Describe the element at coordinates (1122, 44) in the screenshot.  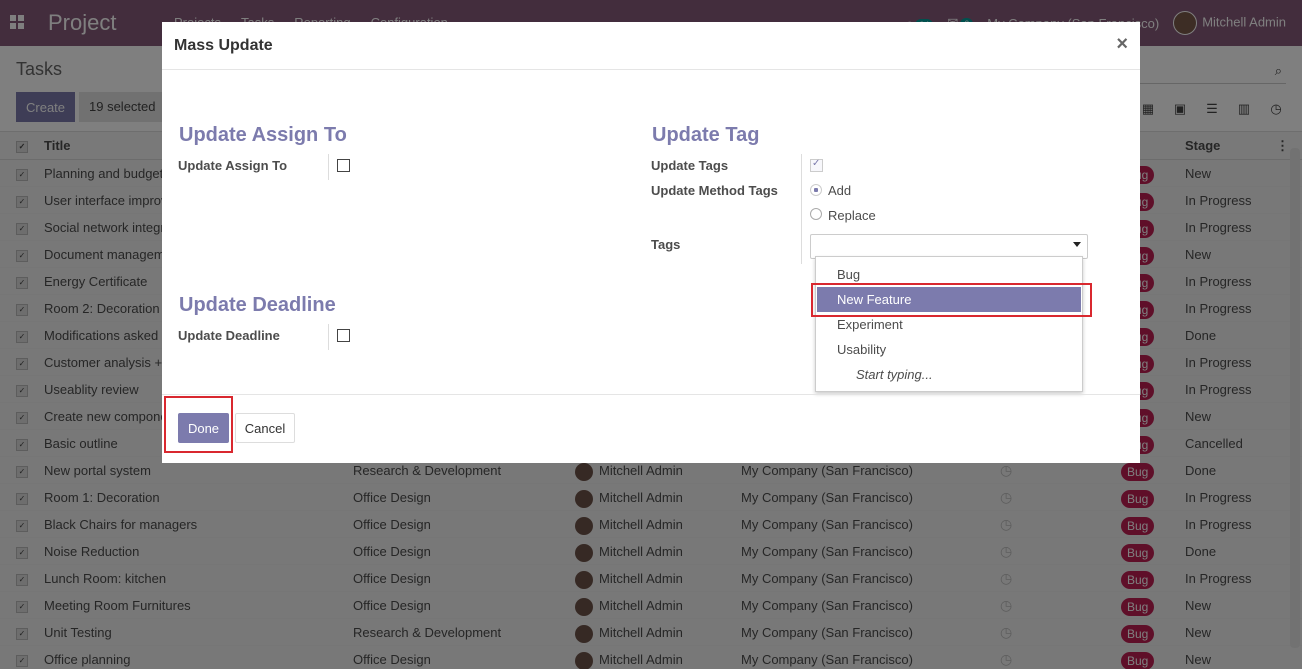
I see `close-icon: ×` at that location.